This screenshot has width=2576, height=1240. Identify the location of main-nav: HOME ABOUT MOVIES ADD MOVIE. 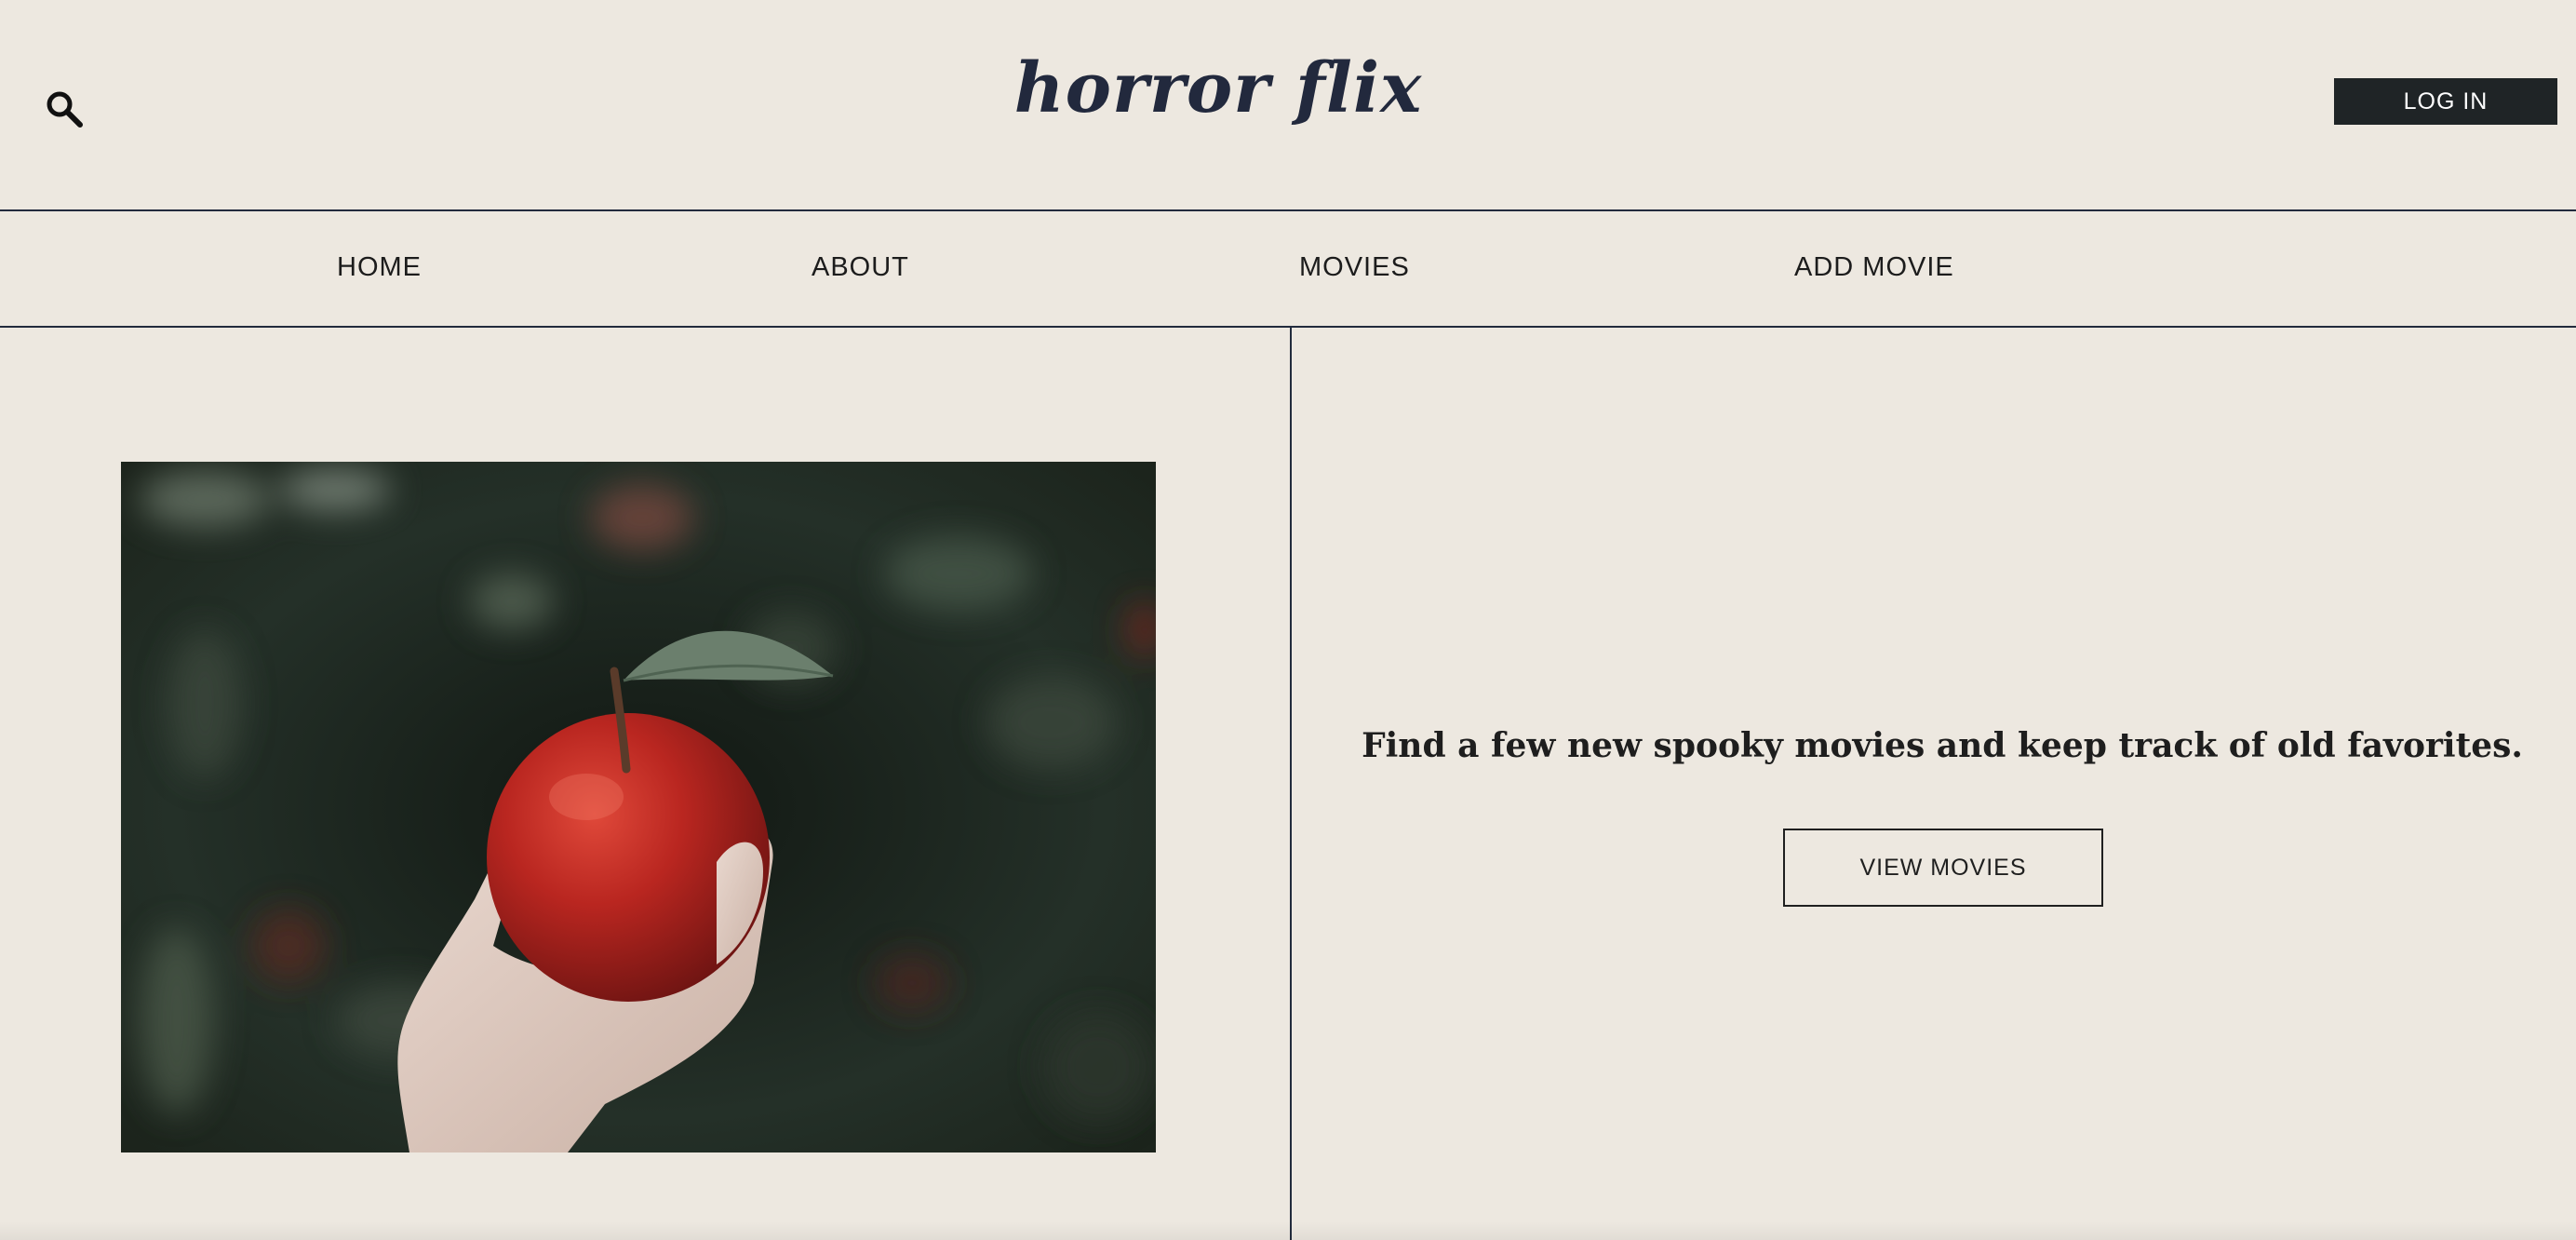
(1288, 269).